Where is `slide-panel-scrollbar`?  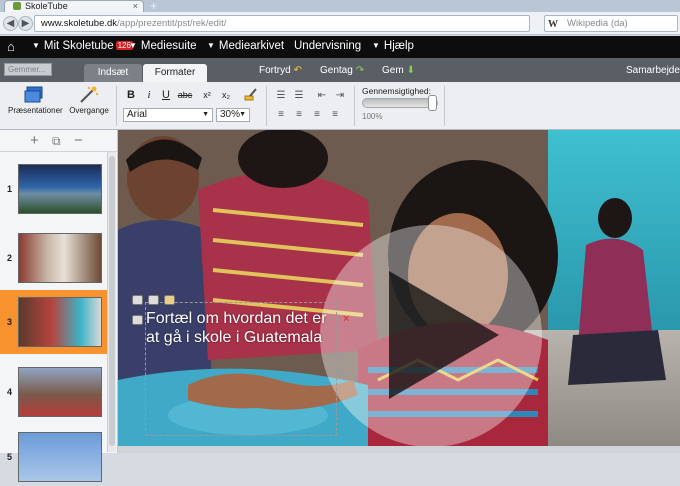 slide-panel-scrollbar is located at coordinates (111, 302).